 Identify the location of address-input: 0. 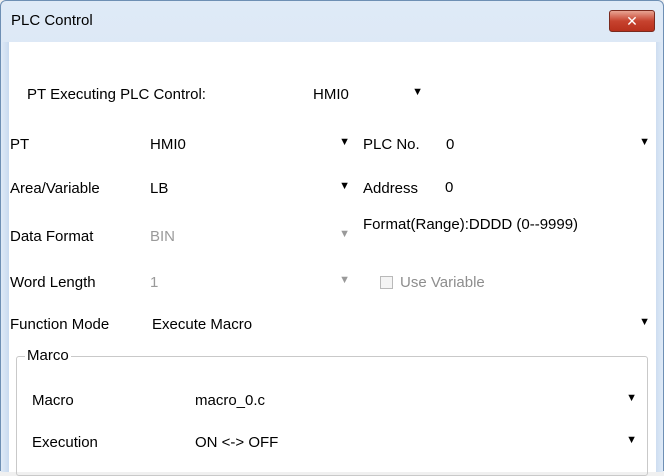
(548, 187).